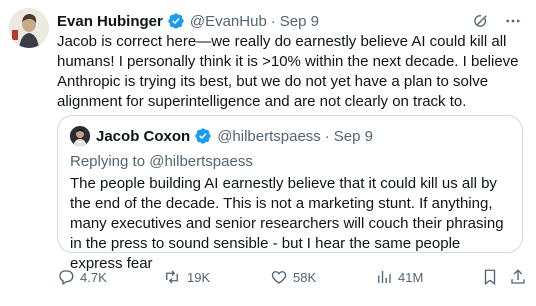 This screenshot has width=536, height=306. What do you see at coordinates (353, 136) in the screenshot?
I see `quoted-date: Sep 9` at bounding box center [353, 136].